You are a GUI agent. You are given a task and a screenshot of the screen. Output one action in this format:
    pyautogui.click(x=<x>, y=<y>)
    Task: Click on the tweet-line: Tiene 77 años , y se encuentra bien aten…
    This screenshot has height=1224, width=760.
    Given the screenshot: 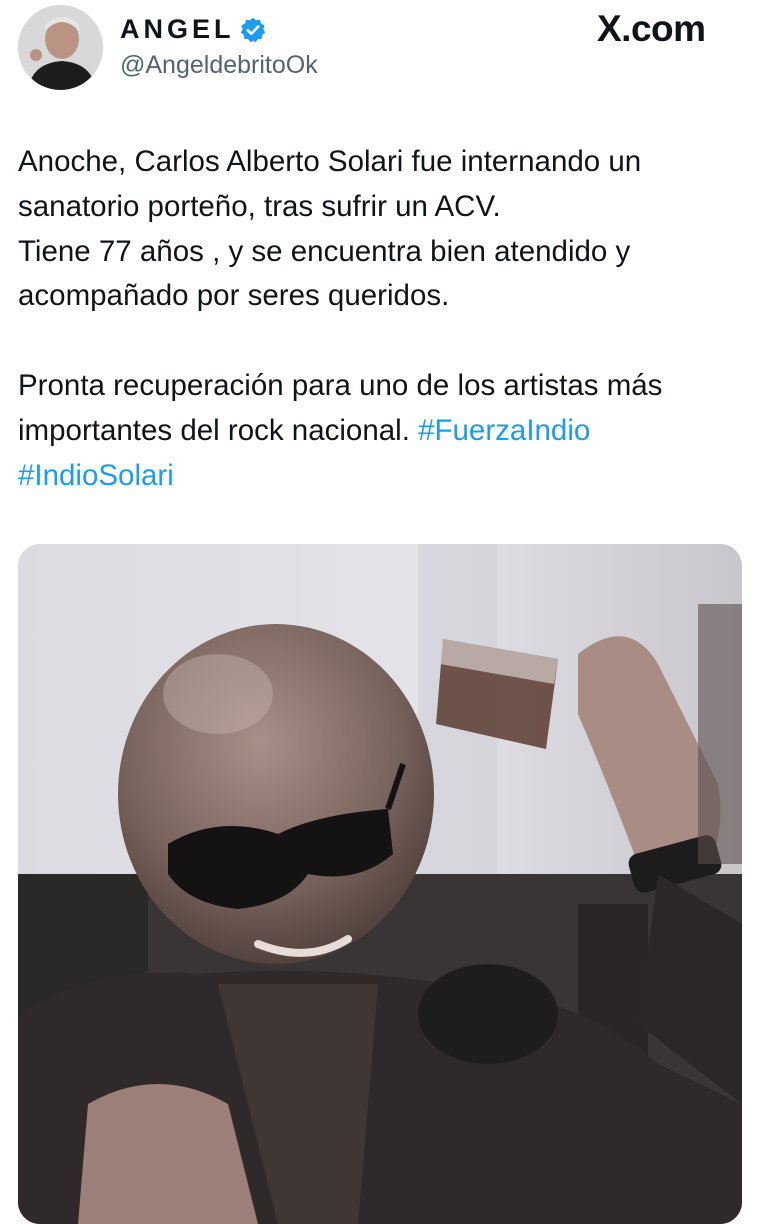 What is the action you would take?
    pyautogui.click(x=324, y=251)
    